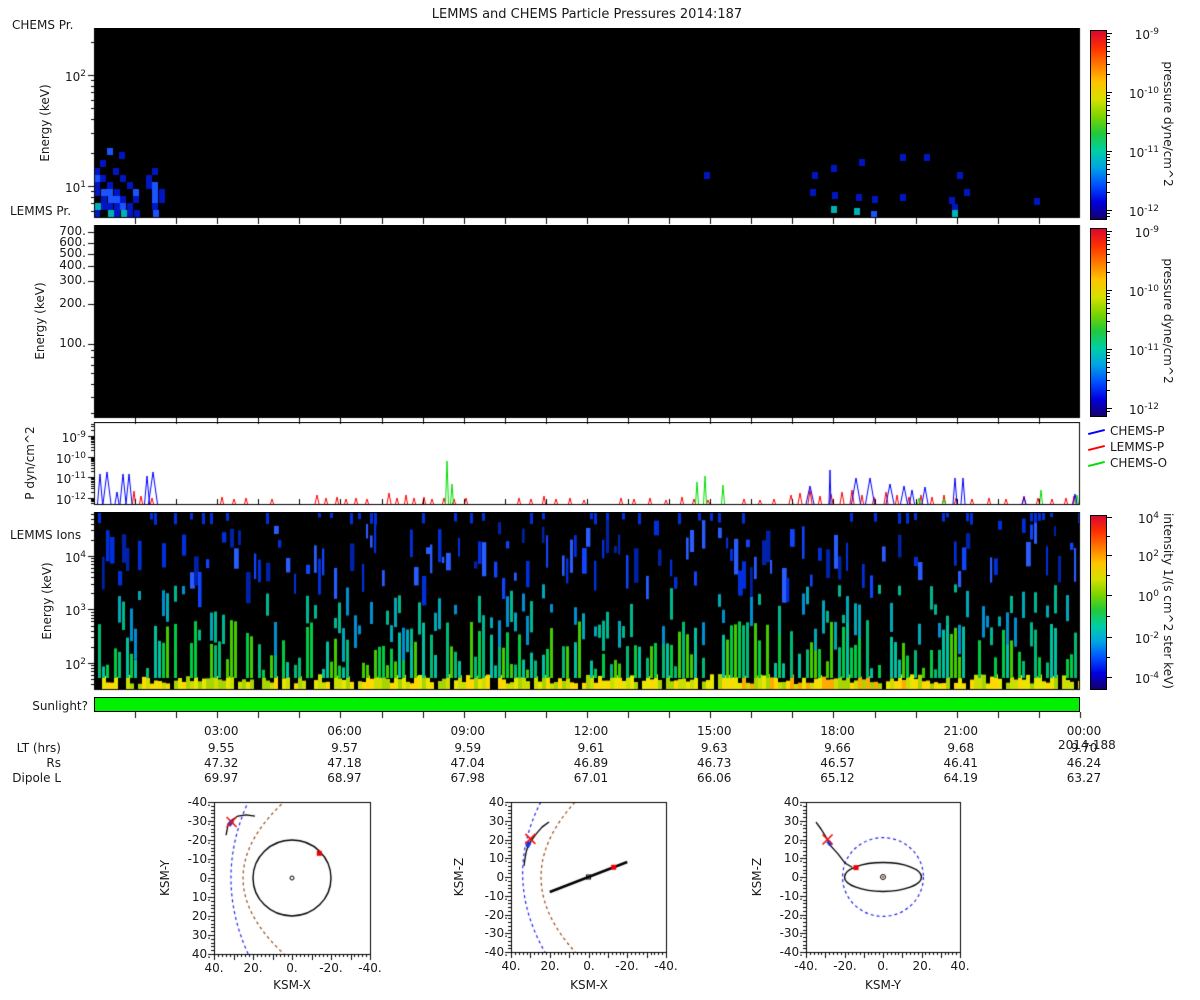 This screenshot has height=1000, width=1200. Describe the element at coordinates (43, 25) in the screenshot. I see `panel1-label: CHEMS Pr.` at that location.